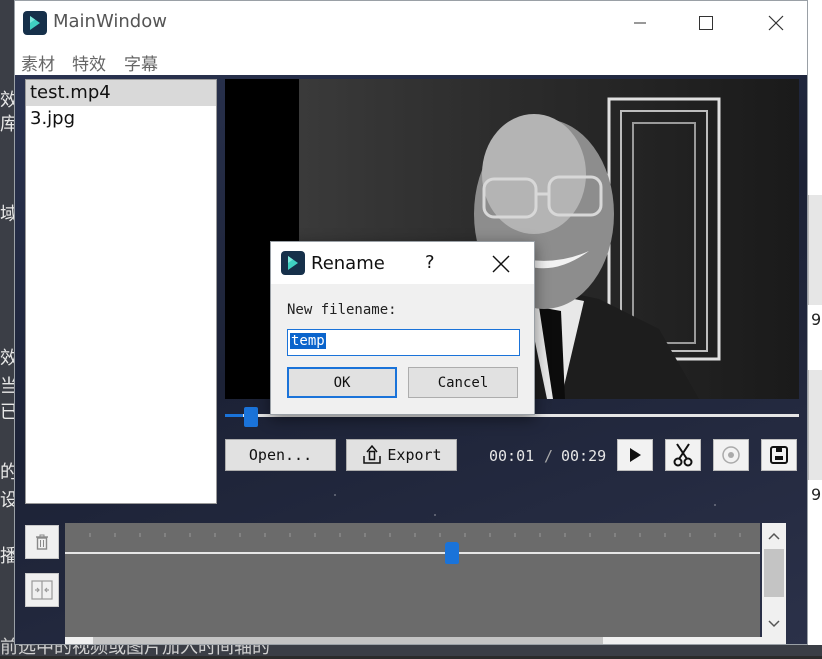 The image size is (822, 659). I want to click on save-frame-icon, so click(779, 455).